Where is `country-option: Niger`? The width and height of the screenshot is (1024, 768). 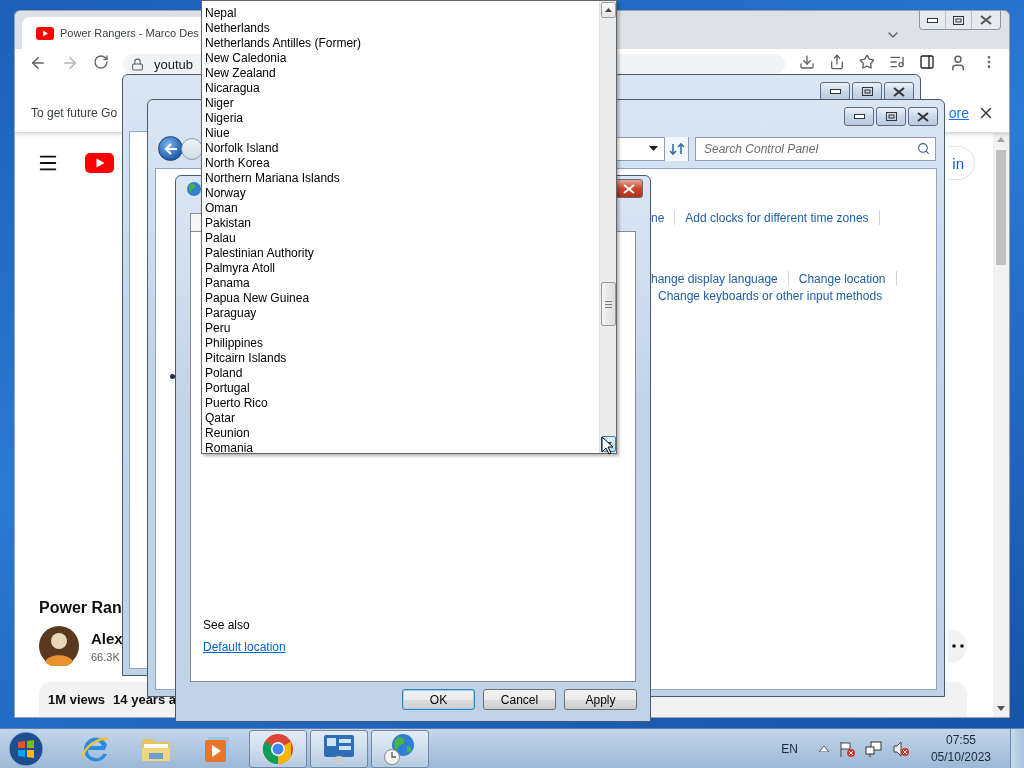
country-option: Niger is located at coordinates (402, 103).